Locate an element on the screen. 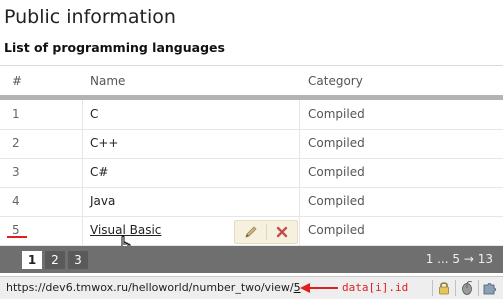  page-button-1: 1 is located at coordinates (32, 260).